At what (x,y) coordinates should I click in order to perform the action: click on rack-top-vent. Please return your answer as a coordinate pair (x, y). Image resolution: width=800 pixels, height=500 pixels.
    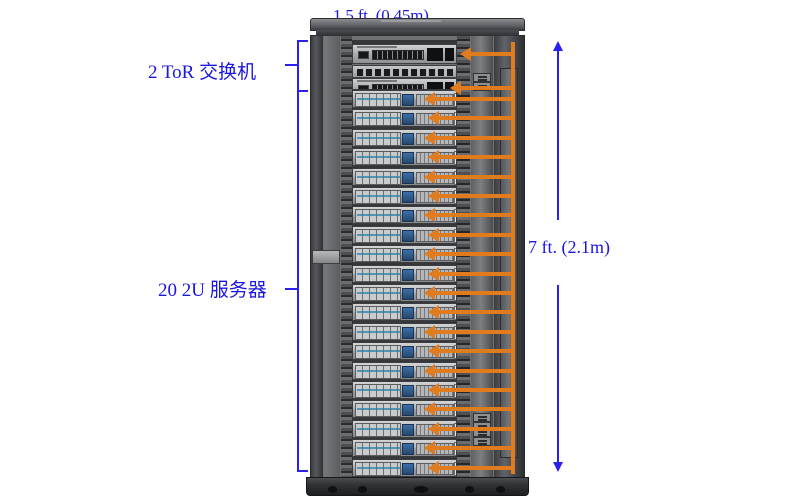
    Looking at the image, I should click on (411, 21).